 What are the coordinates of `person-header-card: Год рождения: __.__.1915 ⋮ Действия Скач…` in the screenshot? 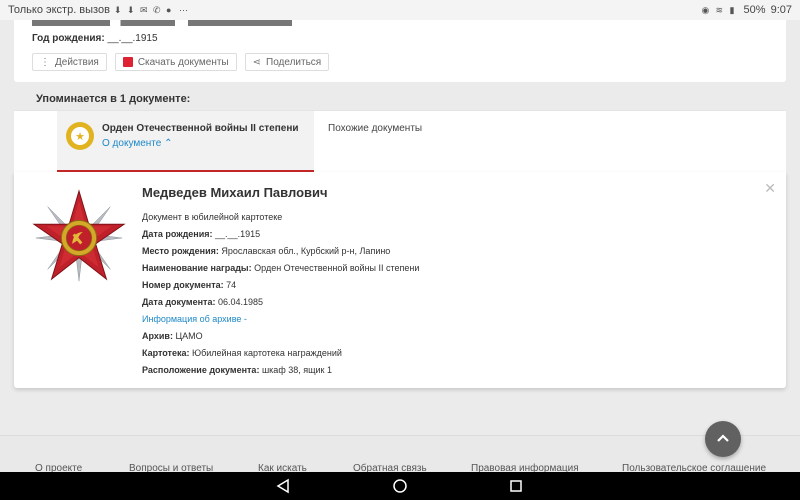 It's located at (400, 51).